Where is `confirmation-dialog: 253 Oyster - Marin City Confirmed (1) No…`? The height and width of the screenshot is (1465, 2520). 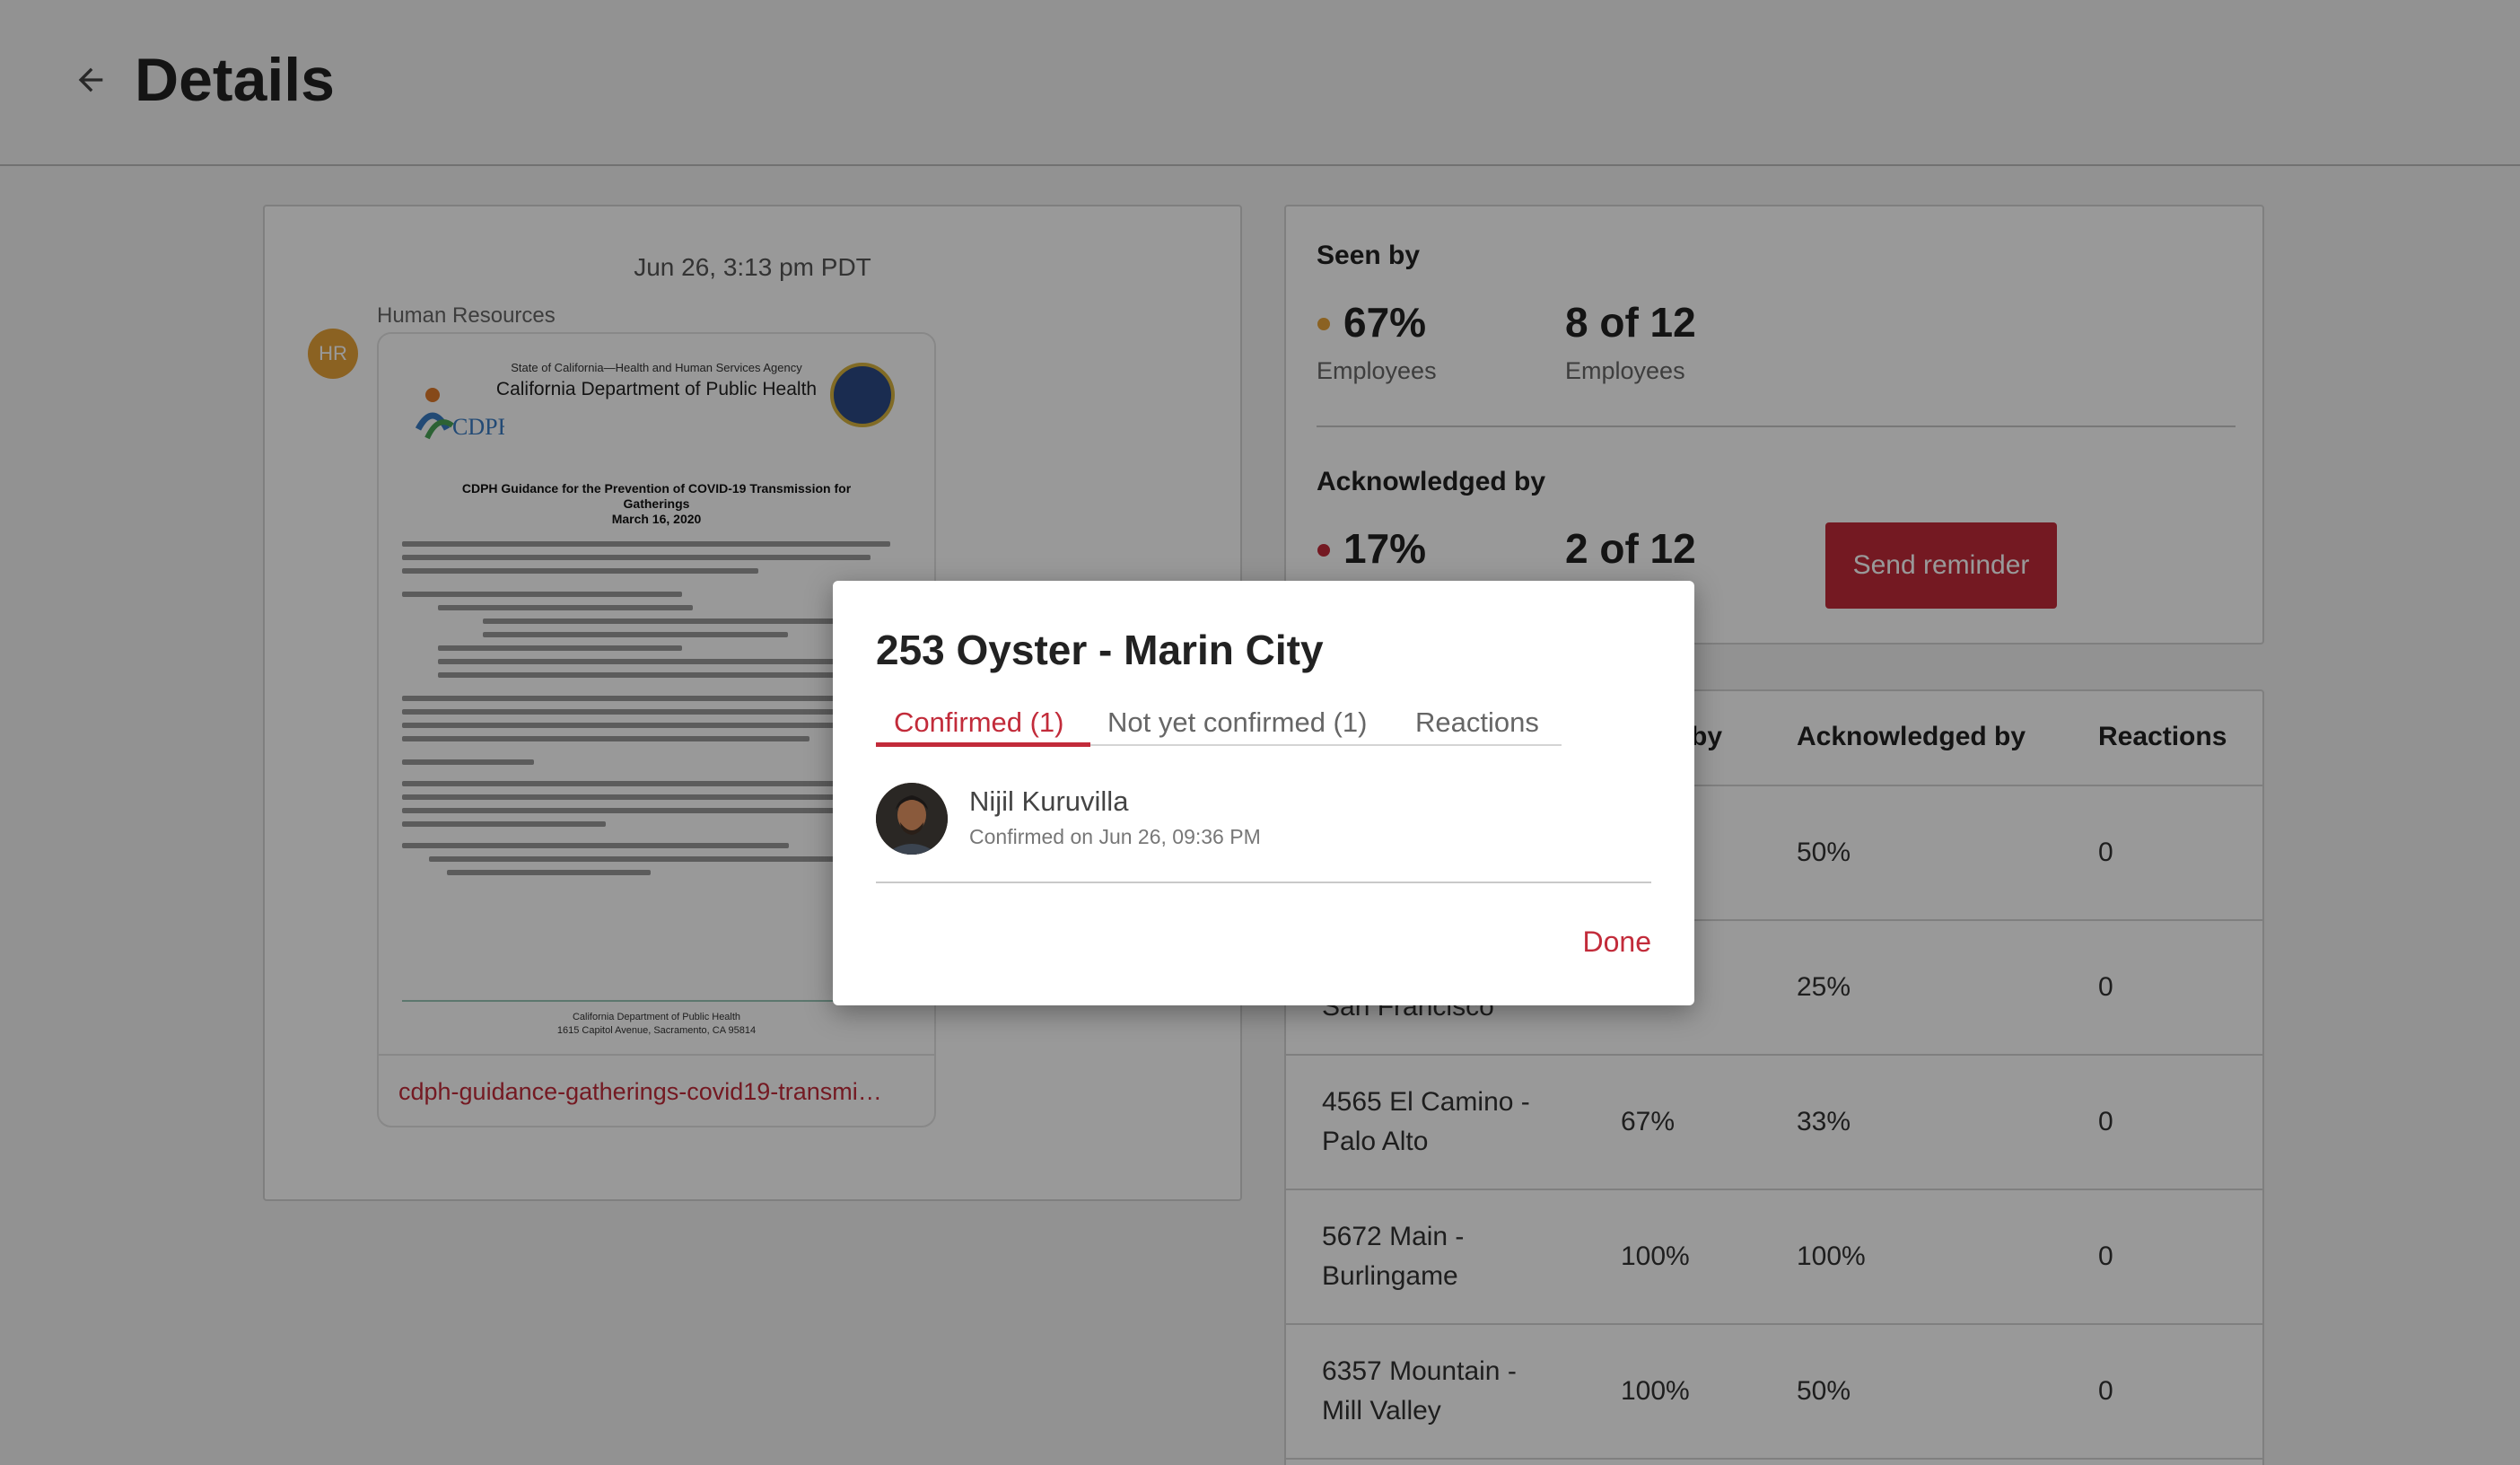
confirmation-dialog: 253 Oyster - Marin City Confirmed (1) No… is located at coordinates (1264, 793).